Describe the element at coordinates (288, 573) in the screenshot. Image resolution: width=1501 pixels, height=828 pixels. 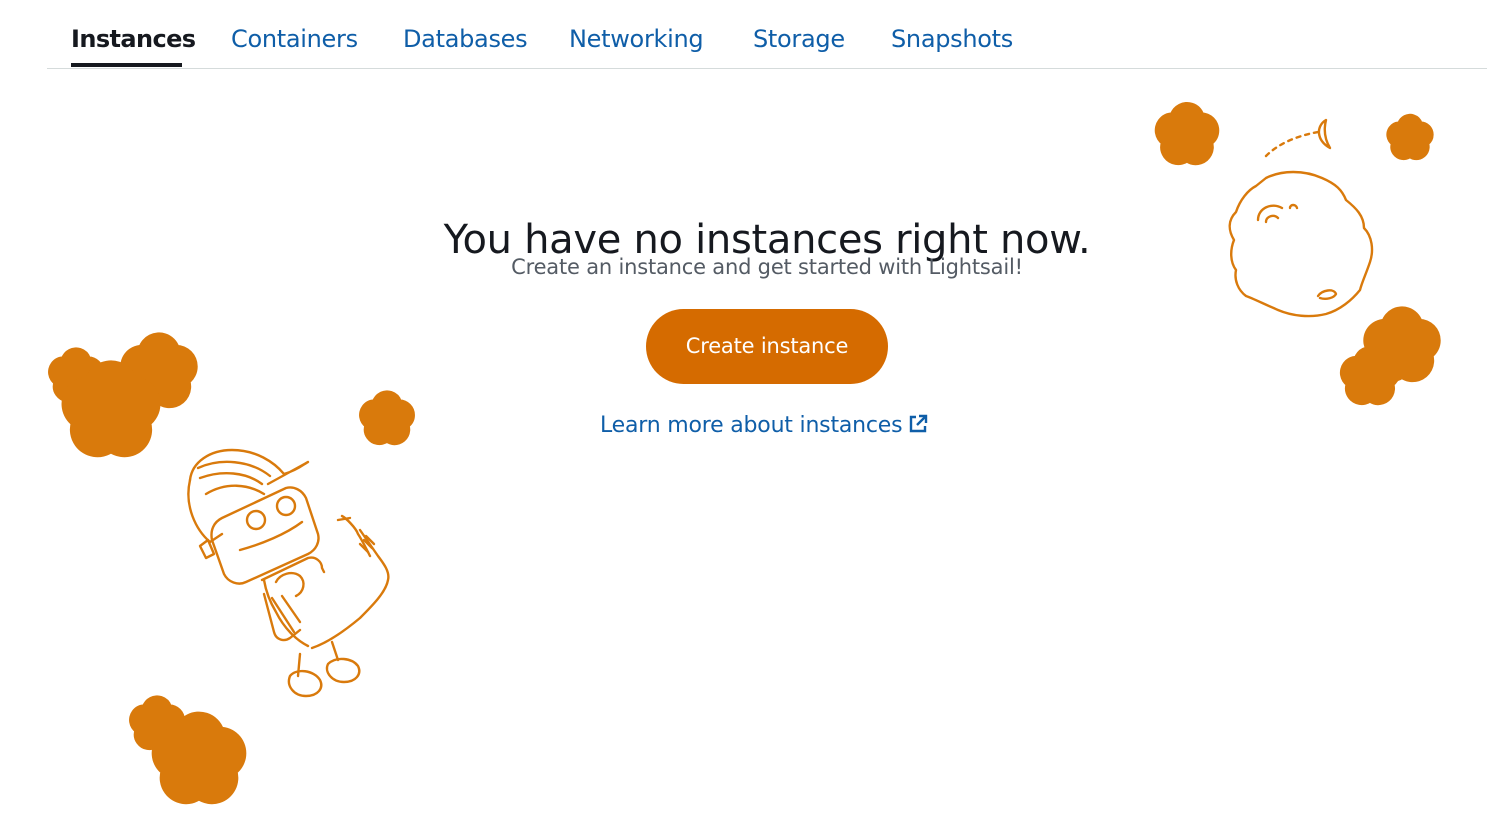
I see `robot-figure` at that location.